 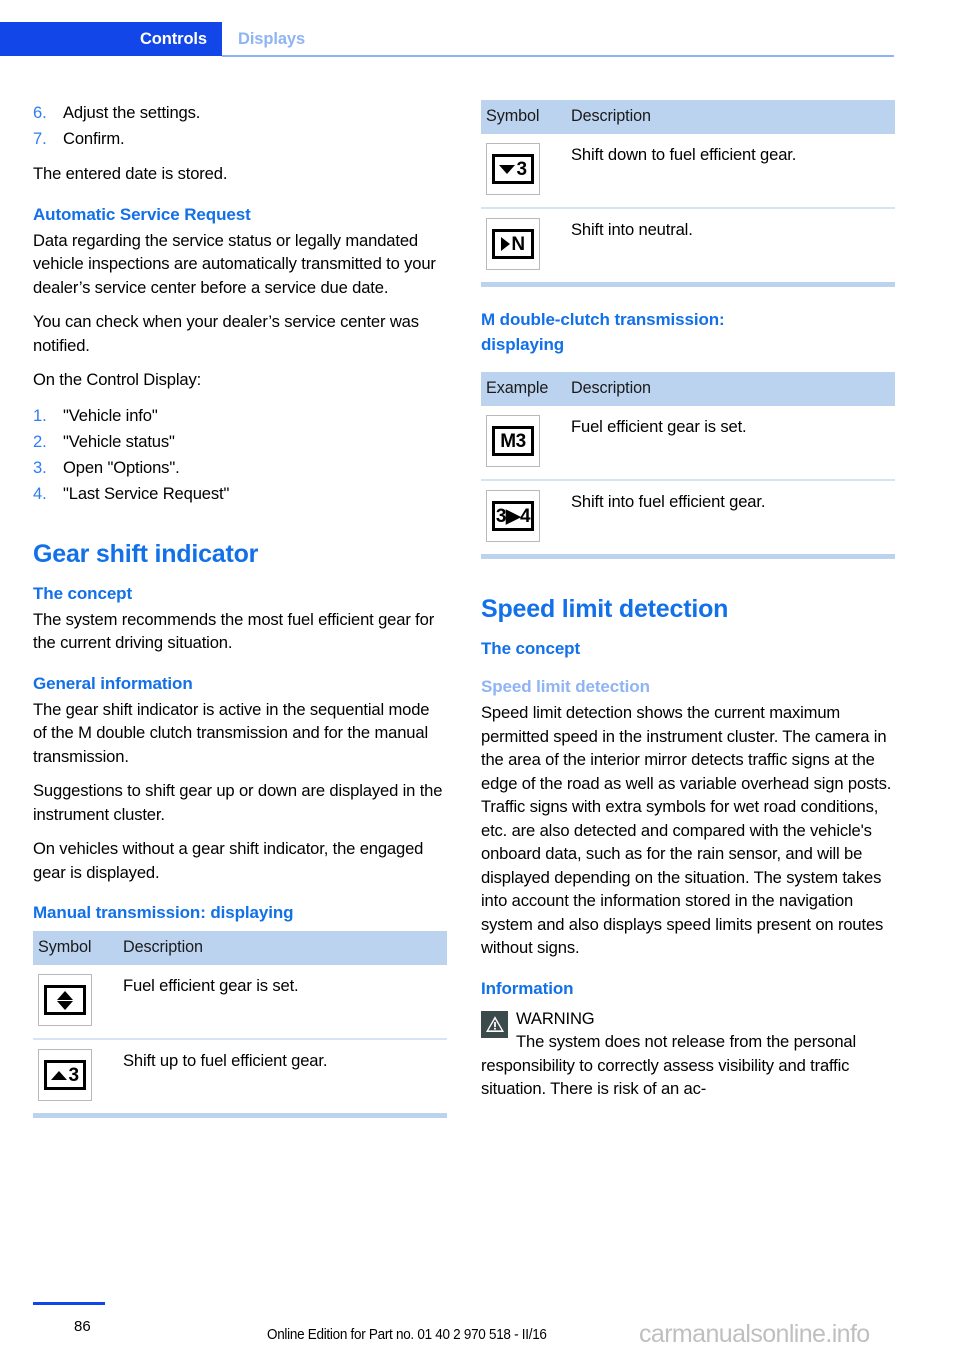 What do you see at coordinates (522, 389) in the screenshot?
I see `column-header-example: Example` at bounding box center [522, 389].